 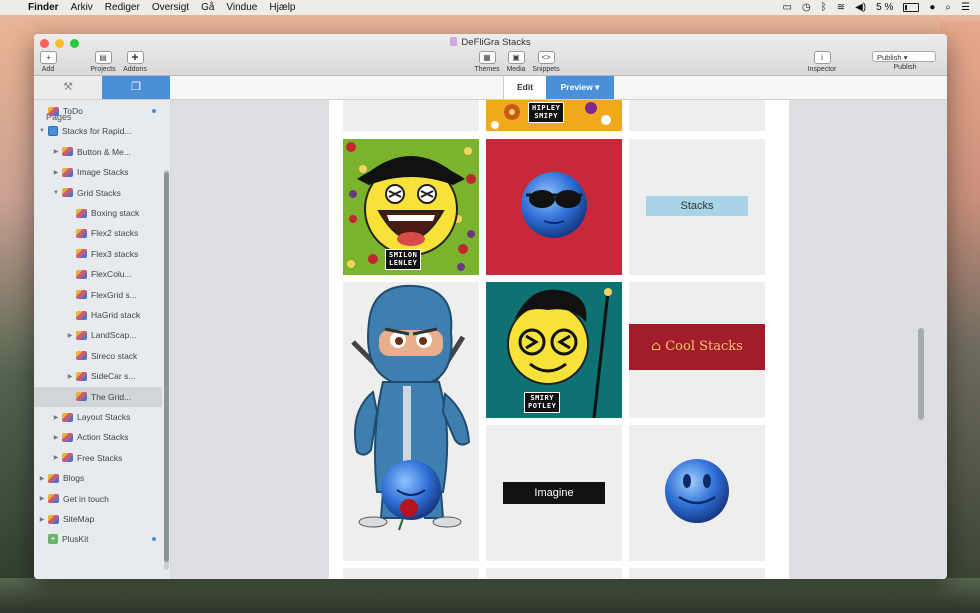 What do you see at coordinates (884, 7) in the screenshot?
I see `battery-percent: 5 %` at bounding box center [884, 7].